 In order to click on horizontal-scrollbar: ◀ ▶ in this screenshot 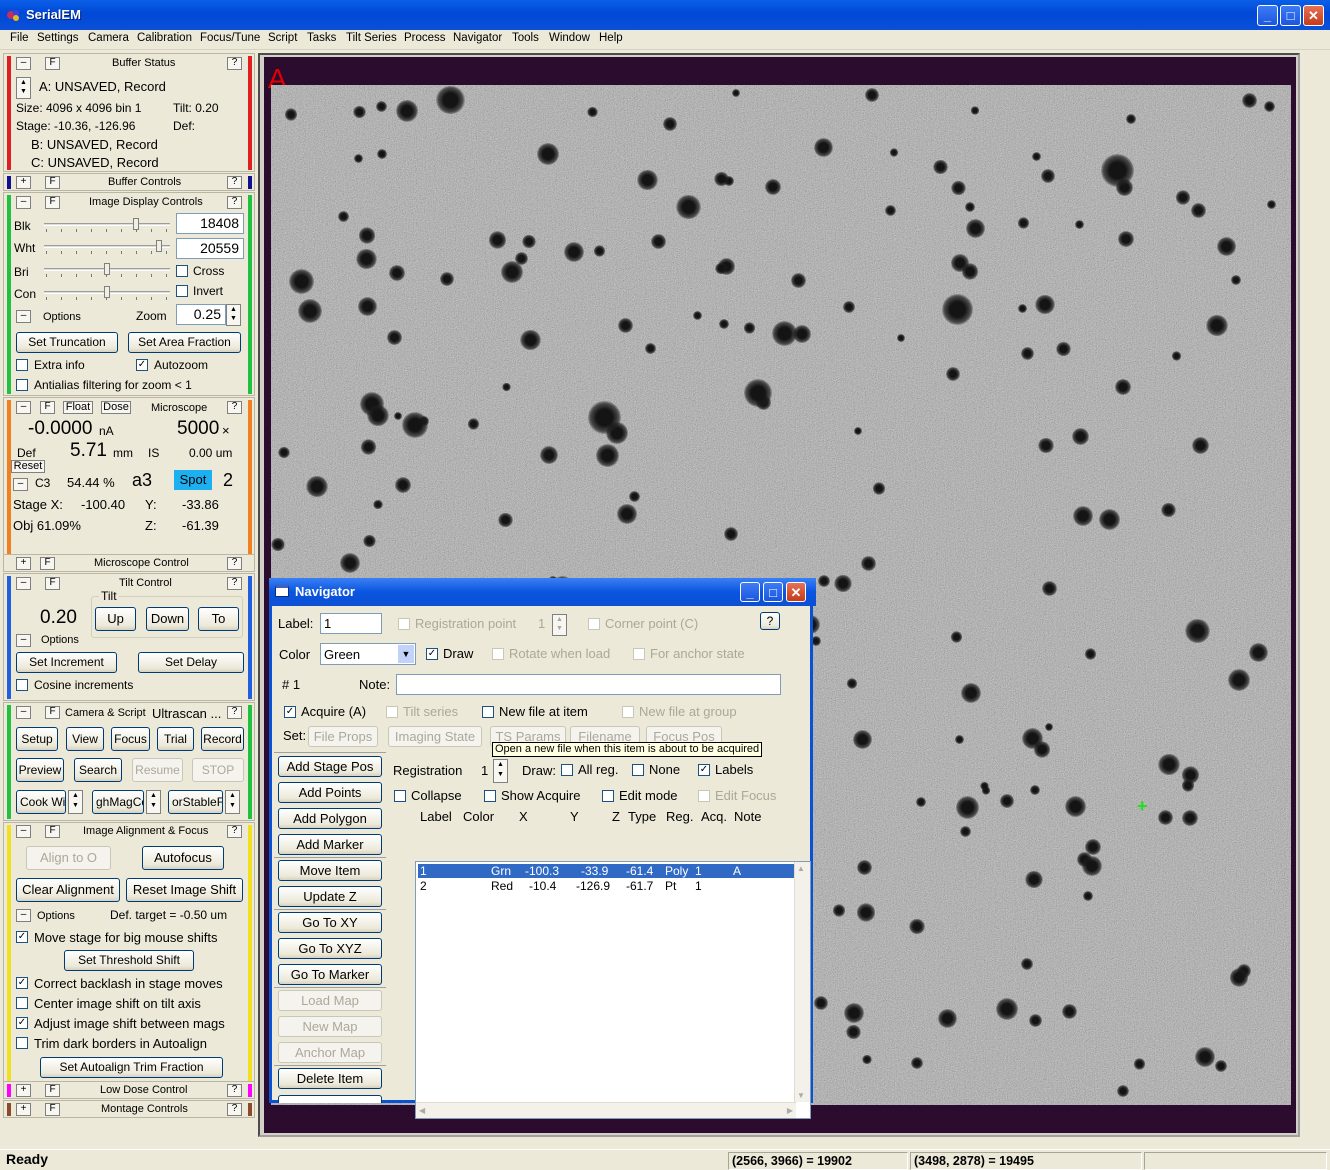, I will do `click(606, 1110)`.